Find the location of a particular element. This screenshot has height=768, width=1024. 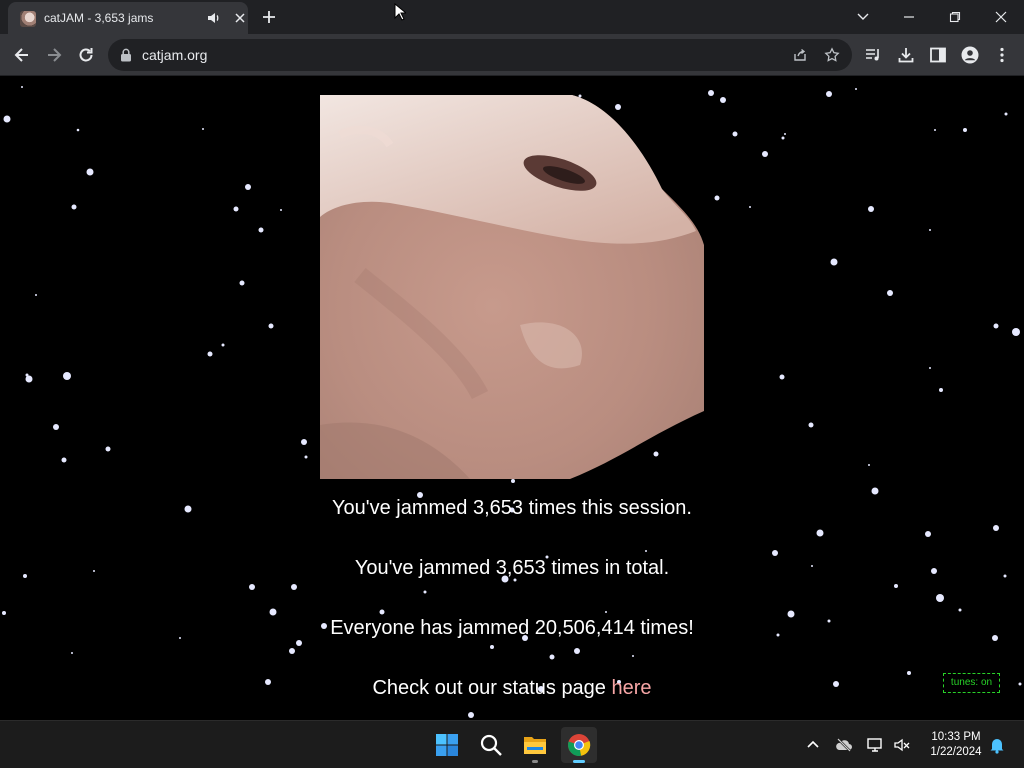

restore-icon is located at coordinates (955, 17).